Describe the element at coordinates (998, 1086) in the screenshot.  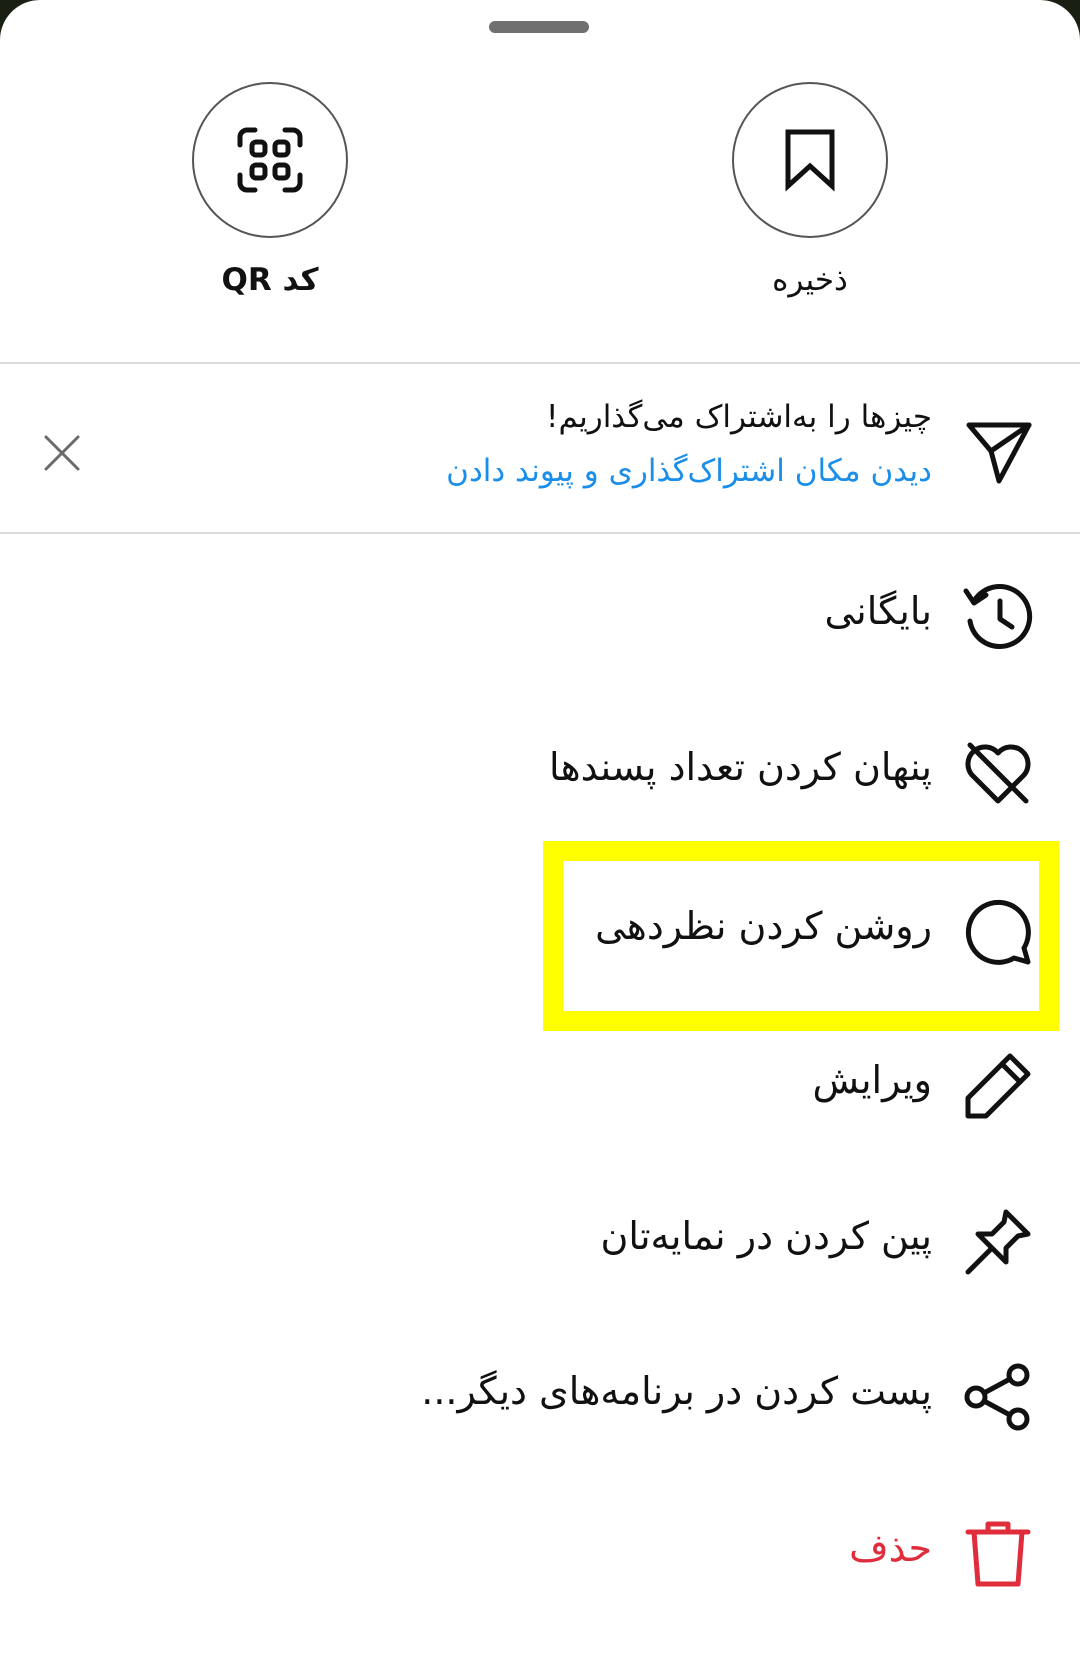
I see `pencil-icon` at that location.